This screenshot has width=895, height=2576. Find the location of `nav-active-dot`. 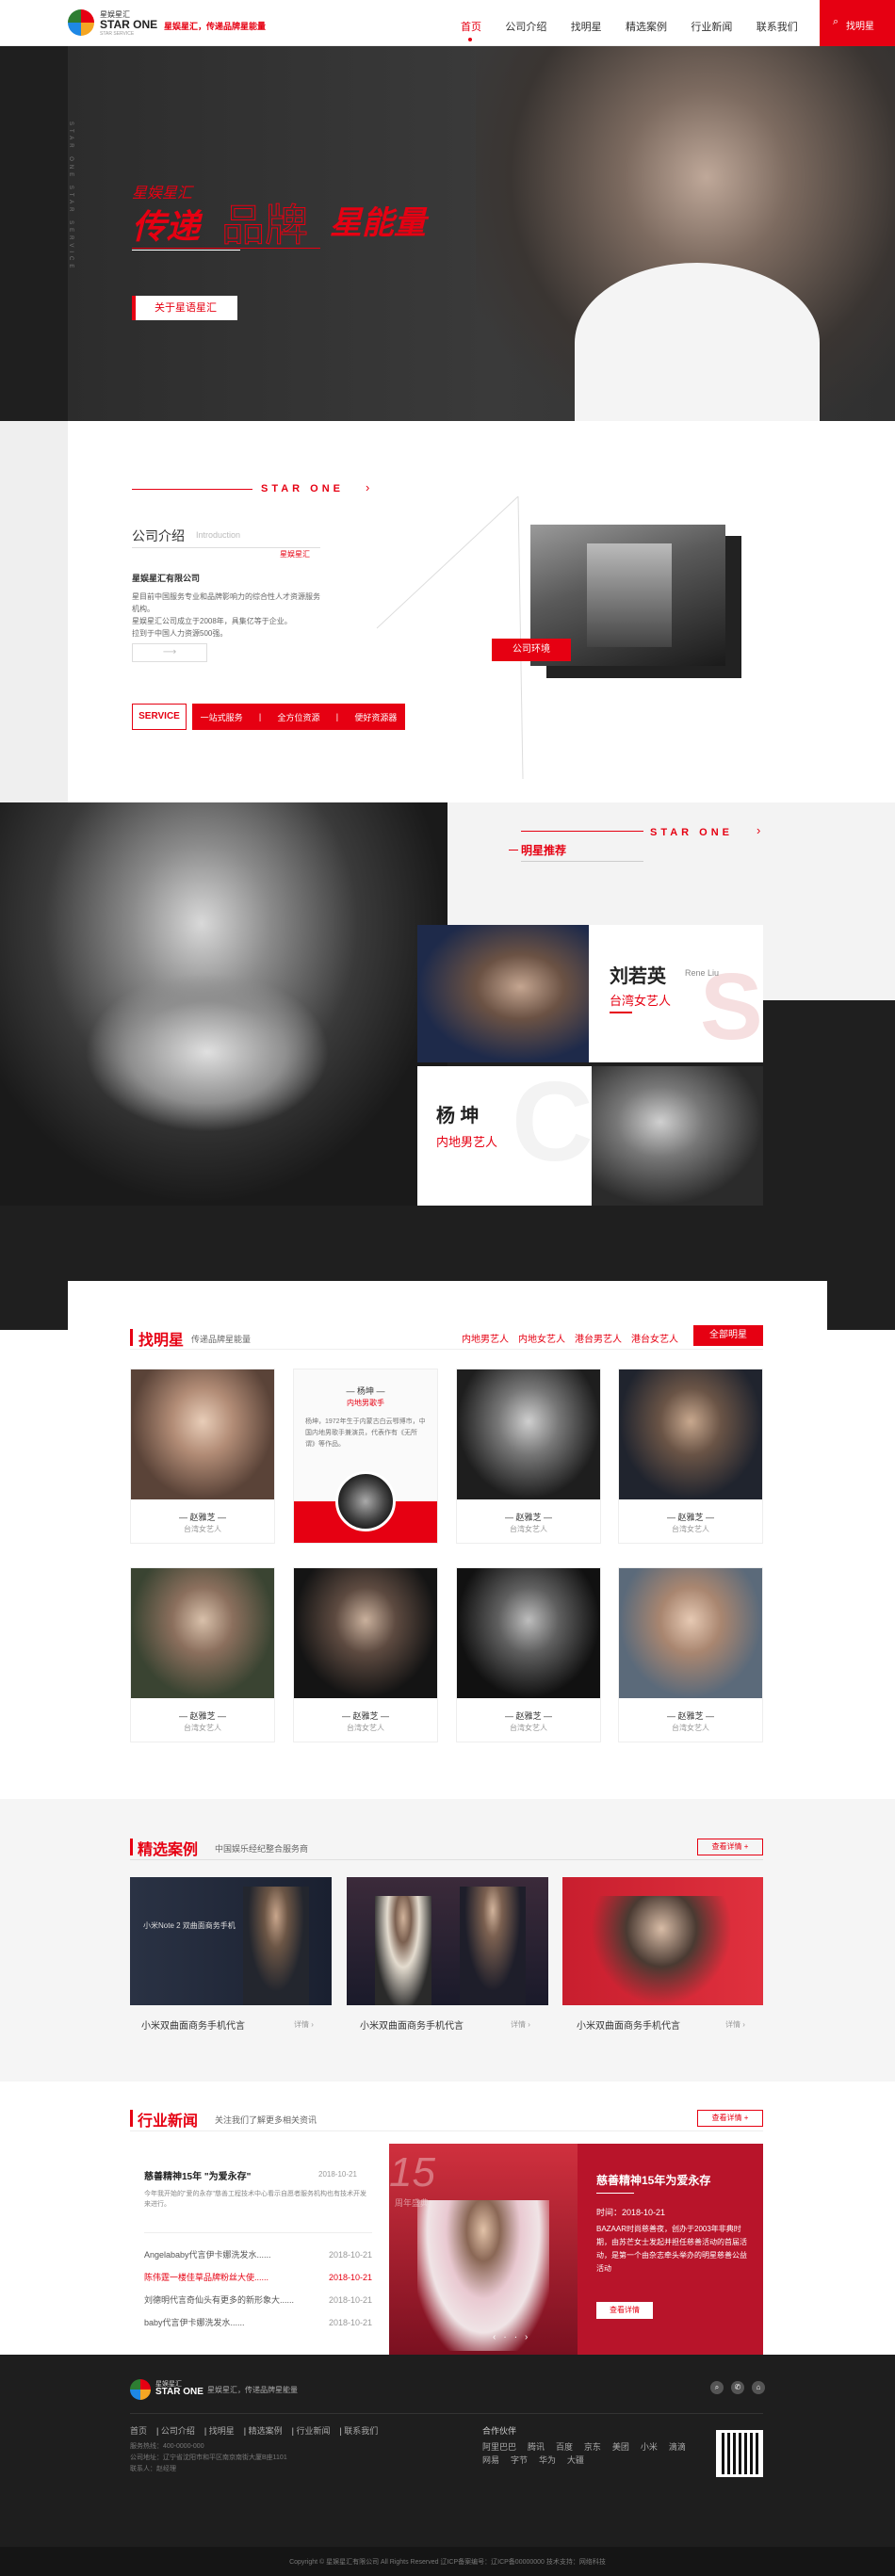

nav-active-dot is located at coordinates (470, 39).